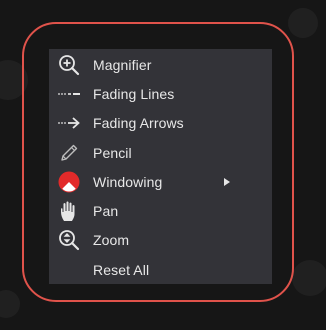  What do you see at coordinates (122, 64) in the screenshot?
I see `menu-item-label: Magnifier` at bounding box center [122, 64].